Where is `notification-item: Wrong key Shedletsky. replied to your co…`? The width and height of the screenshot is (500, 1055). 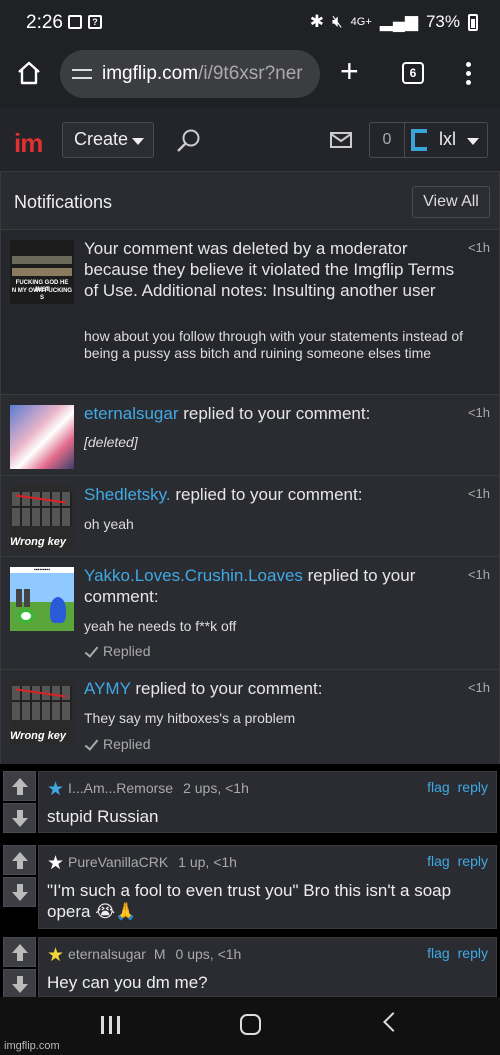
notification-item: Wrong key Shedletsky. replied to your co… is located at coordinates (250, 516).